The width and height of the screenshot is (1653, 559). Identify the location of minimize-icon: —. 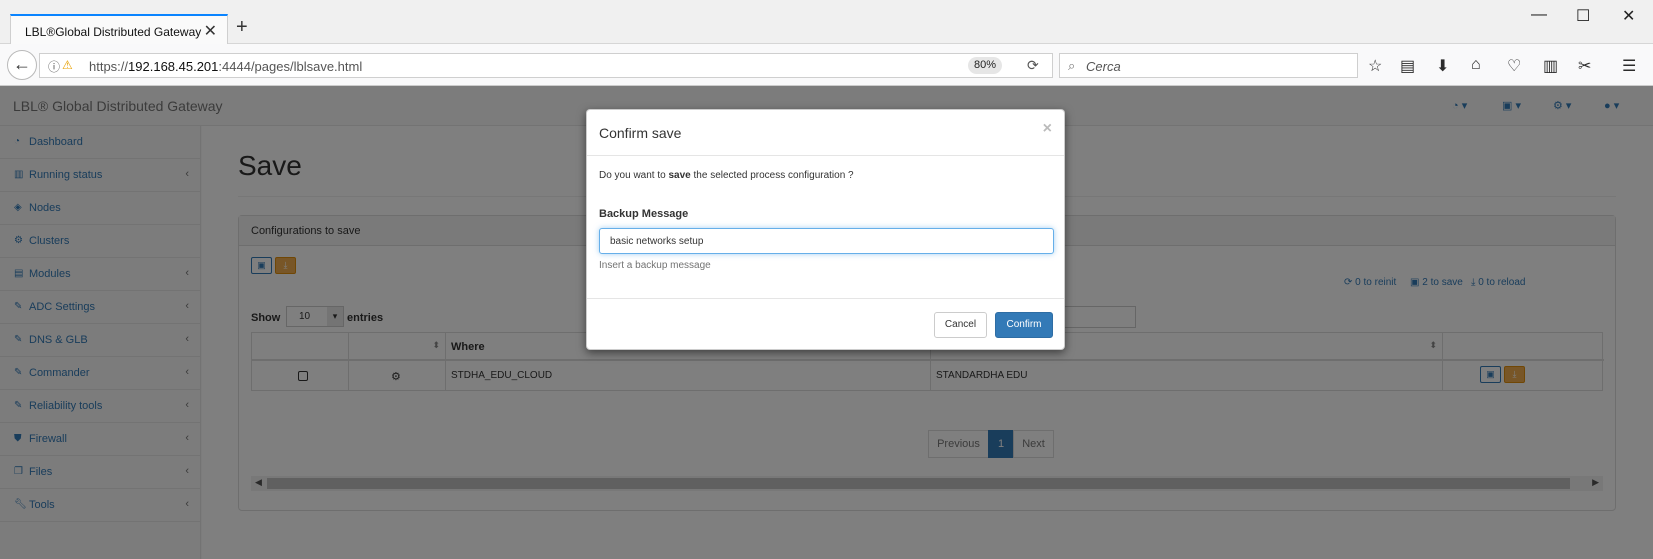
(1539, 15).